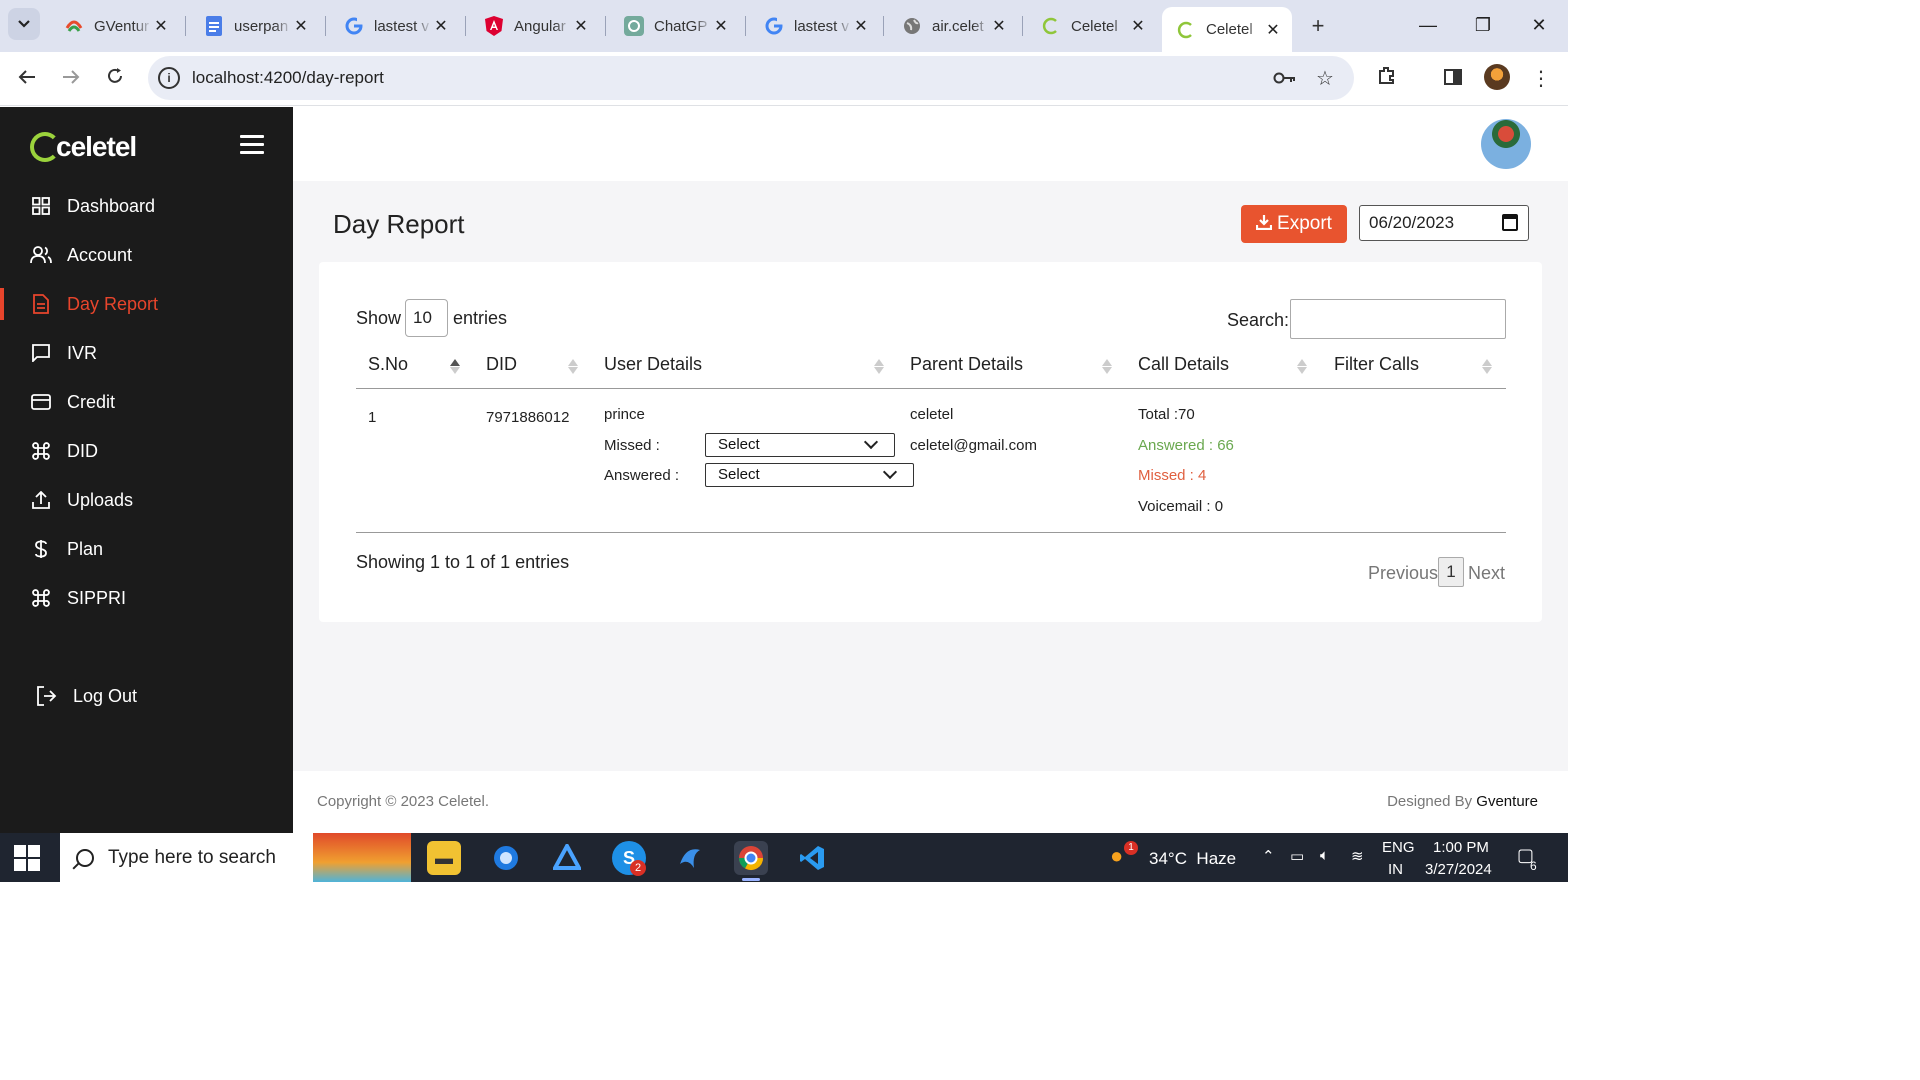 The height and width of the screenshot is (1080, 1920). What do you see at coordinates (1172, 475) in the screenshot?
I see `call-missed: Missed : 4` at bounding box center [1172, 475].